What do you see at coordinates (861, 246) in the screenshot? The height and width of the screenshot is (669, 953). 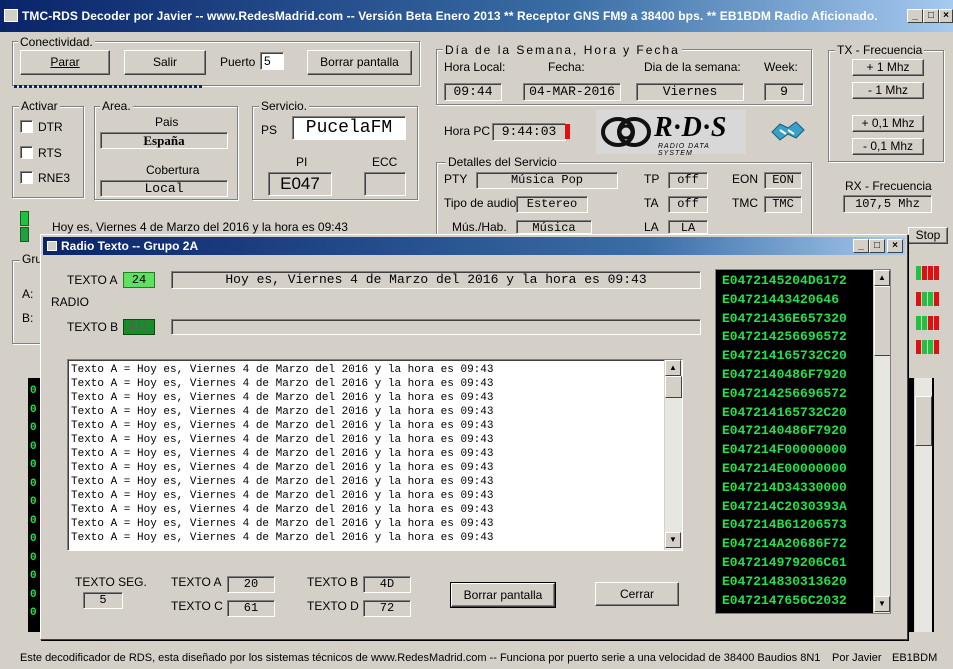 I see `dialog-minimize-button: _` at bounding box center [861, 246].